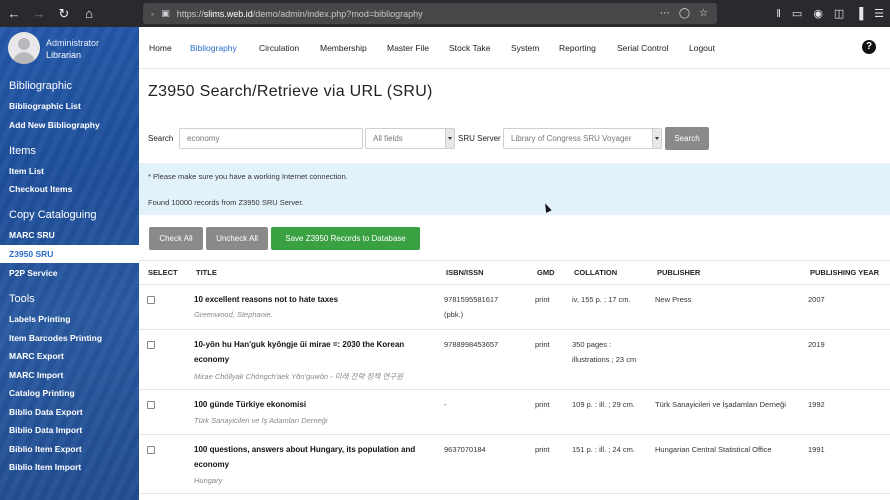 The height and width of the screenshot is (500, 890). I want to click on sidebar-item-item-list: Item List, so click(69, 171).